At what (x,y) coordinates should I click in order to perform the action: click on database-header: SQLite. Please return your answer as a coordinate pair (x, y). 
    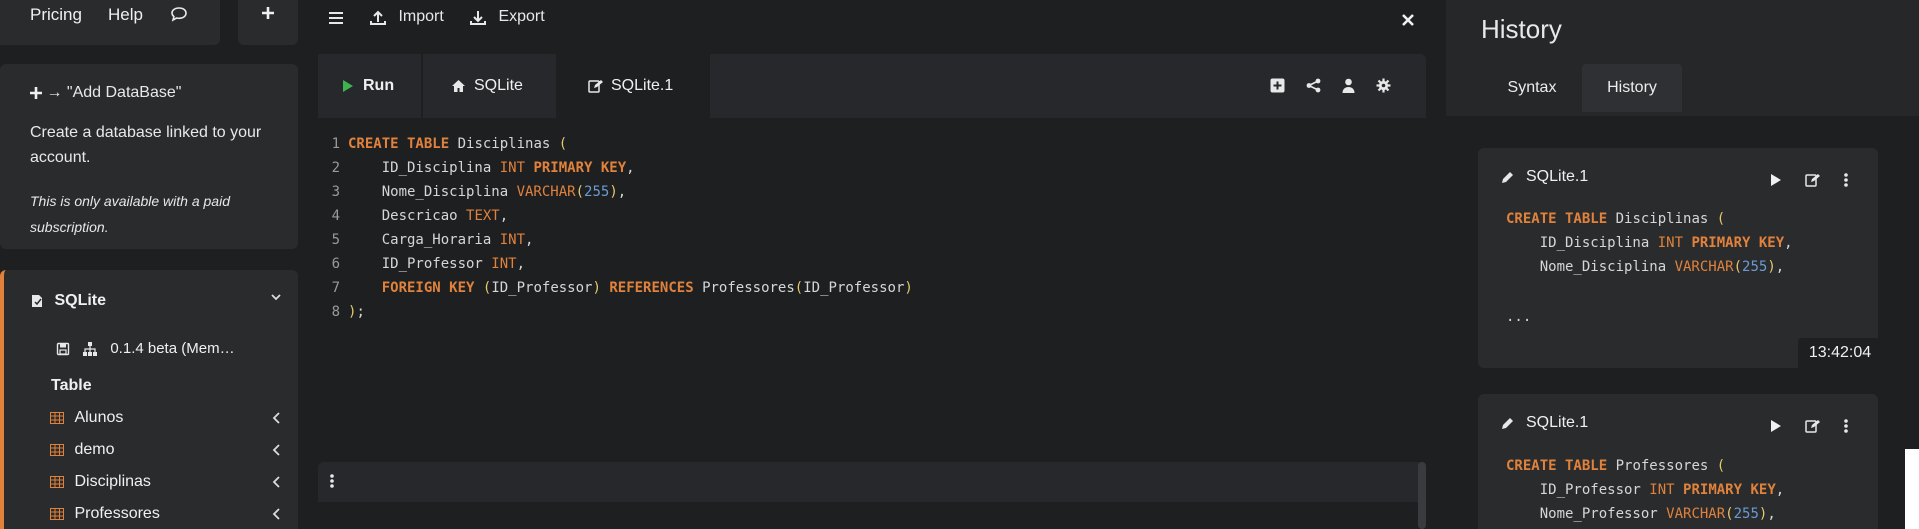
    Looking at the image, I should click on (68, 301).